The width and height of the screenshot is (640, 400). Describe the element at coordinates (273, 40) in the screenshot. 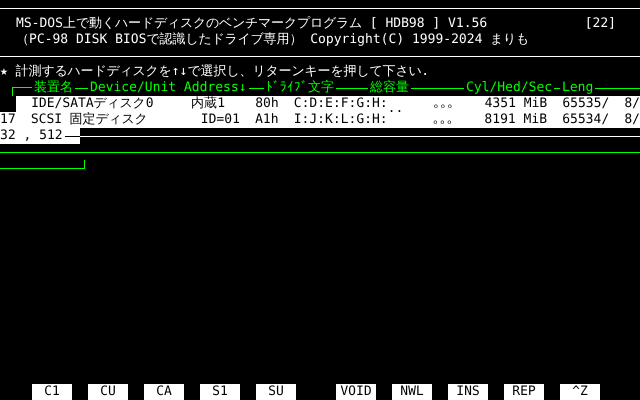

I see `copyright-text: （PC-98 DISK BIOSで認識したドライブ専用） Copyright(C) 1999-2024 まりも` at that location.